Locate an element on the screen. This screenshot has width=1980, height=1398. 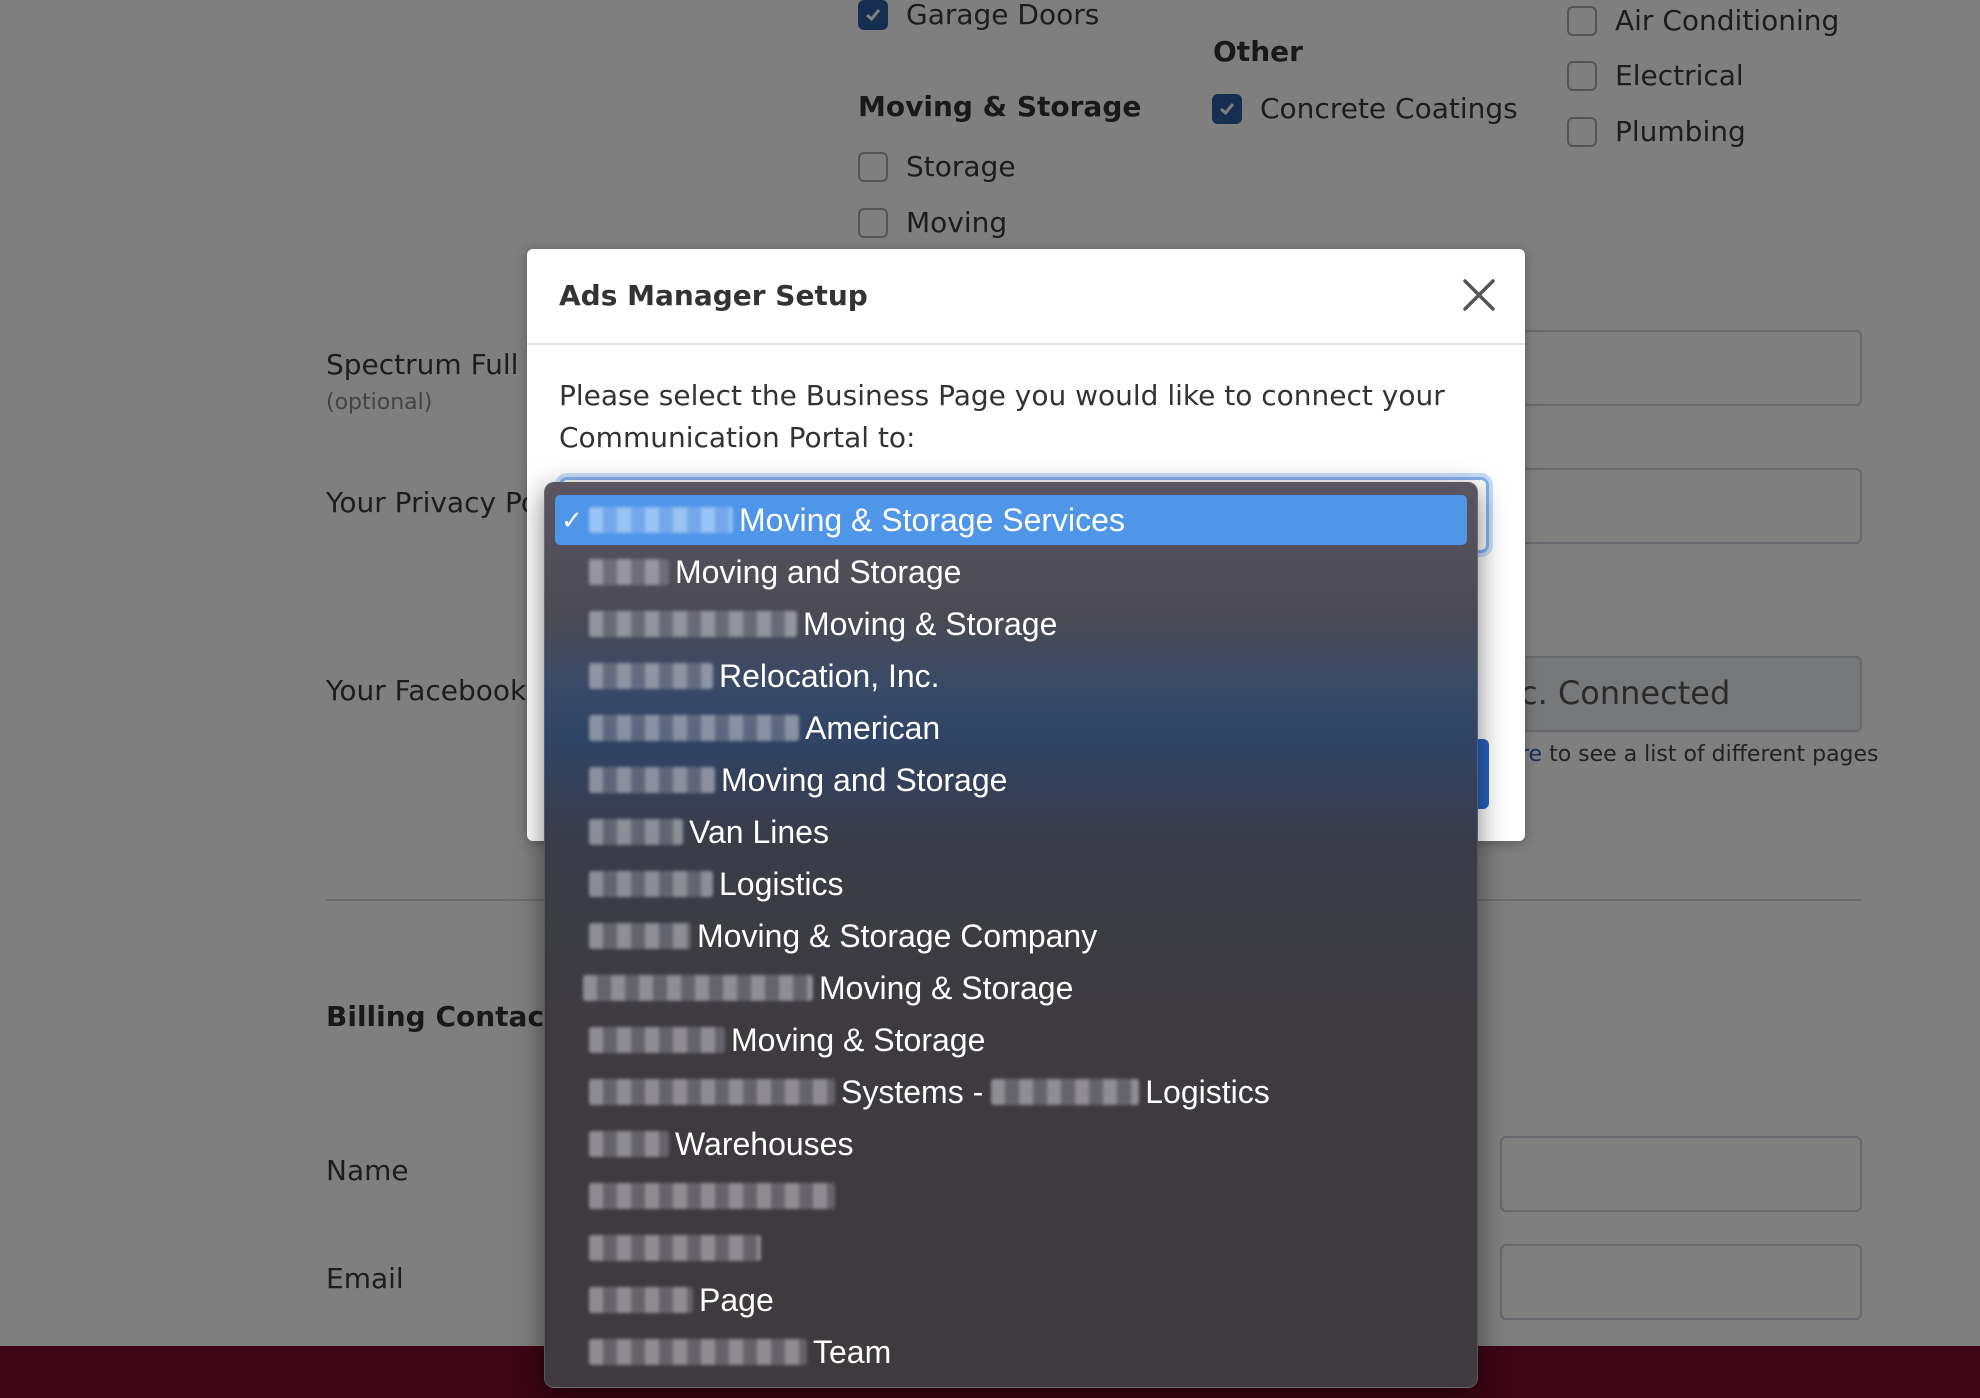
option-label: Moving & Storage Services is located at coordinates (932, 519).